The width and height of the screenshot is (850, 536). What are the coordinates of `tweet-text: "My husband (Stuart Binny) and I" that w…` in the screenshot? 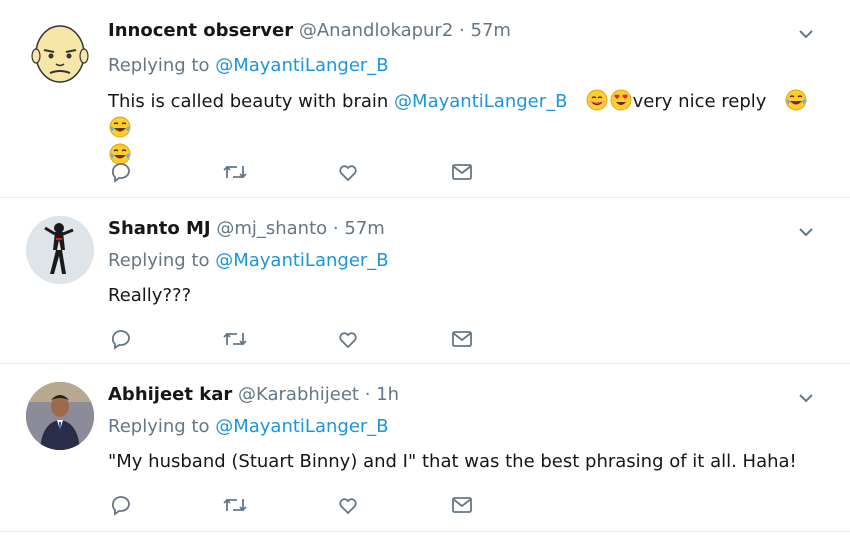 It's located at (452, 461).